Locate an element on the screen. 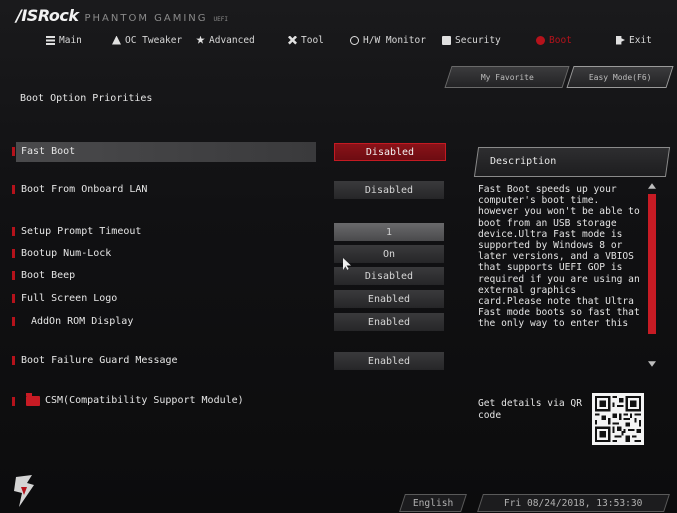 The height and width of the screenshot is (513, 677). tab-hw-monitor-label: H/W Monitor is located at coordinates (394, 40).